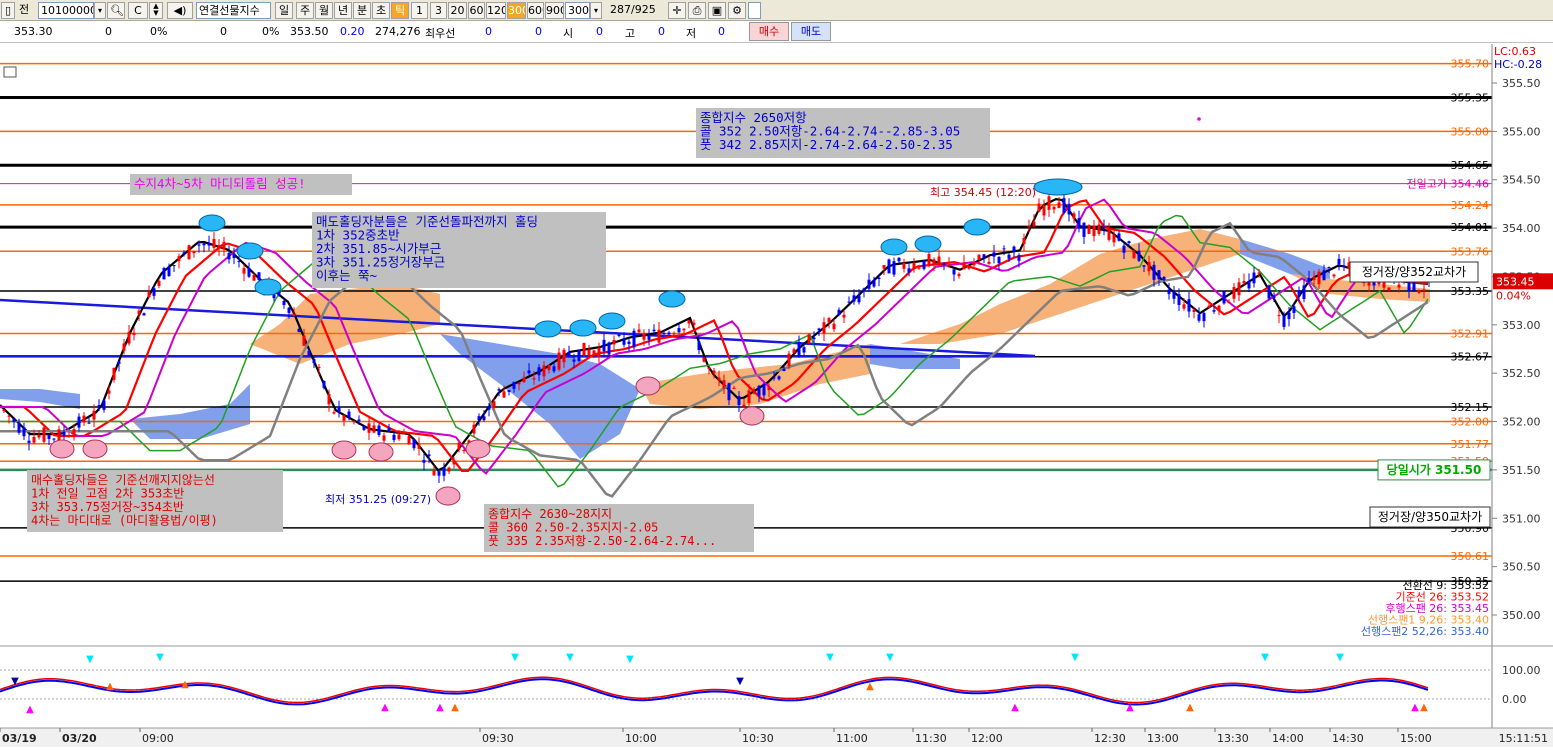  Describe the element at coordinates (596, 10) in the screenshot. I see `interval-dropdown-icon: ▾` at that location.